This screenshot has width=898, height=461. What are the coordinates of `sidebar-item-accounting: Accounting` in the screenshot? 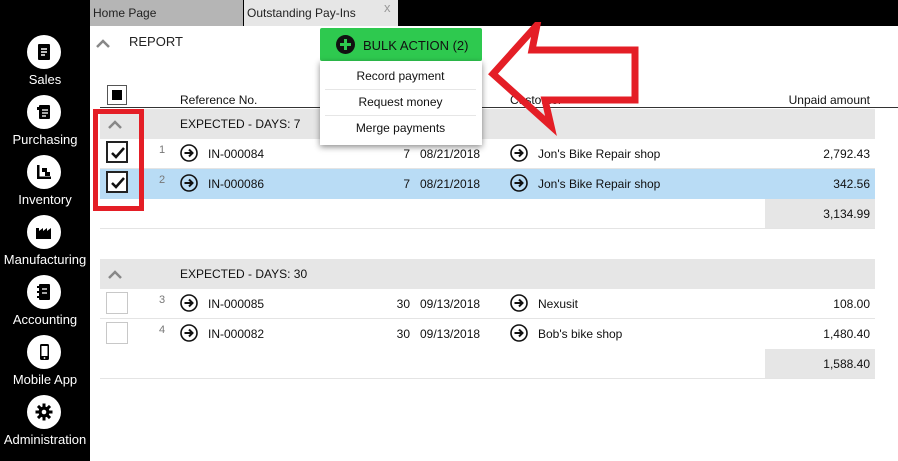 It's located at (45, 305).